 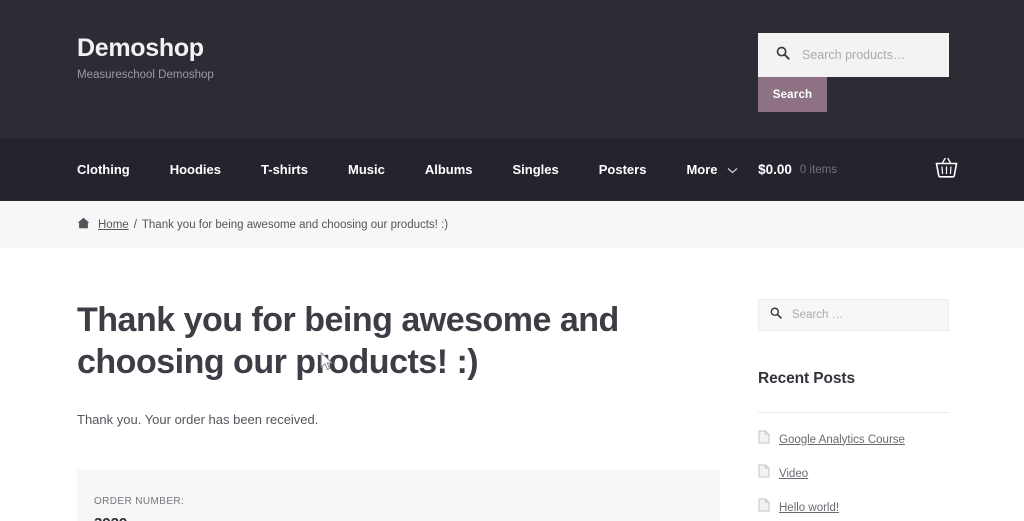 I want to click on cart-total: $0.00, so click(x=775, y=169).